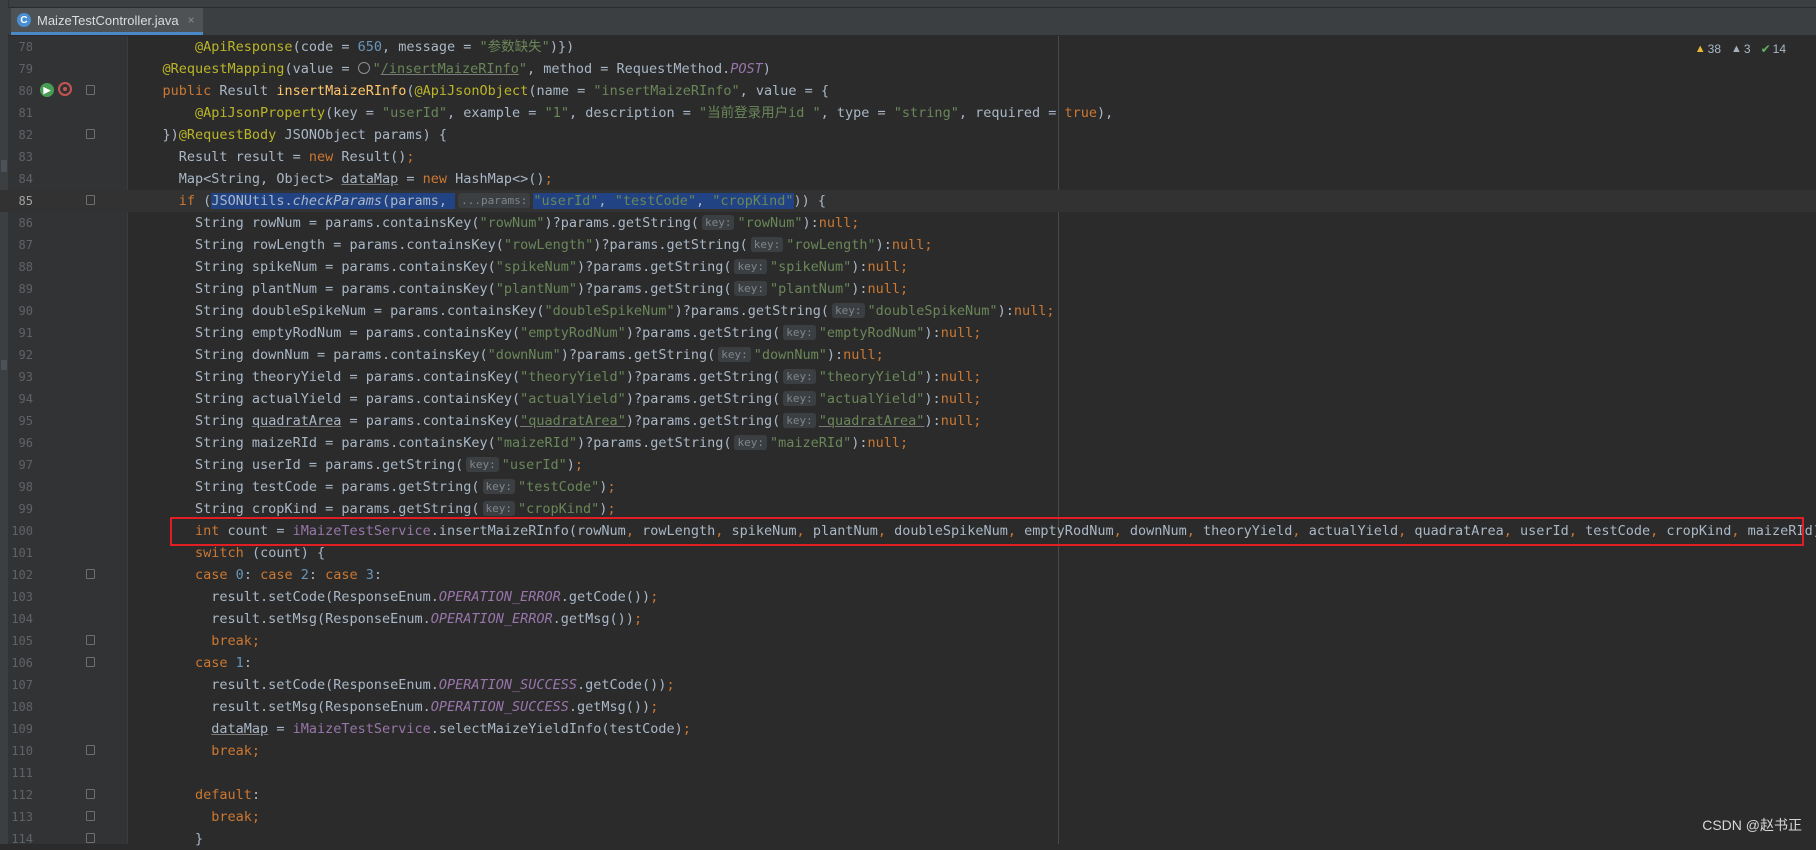 The height and width of the screenshot is (850, 1816). What do you see at coordinates (20, 355) in the screenshot?
I see `line-number: 92` at bounding box center [20, 355].